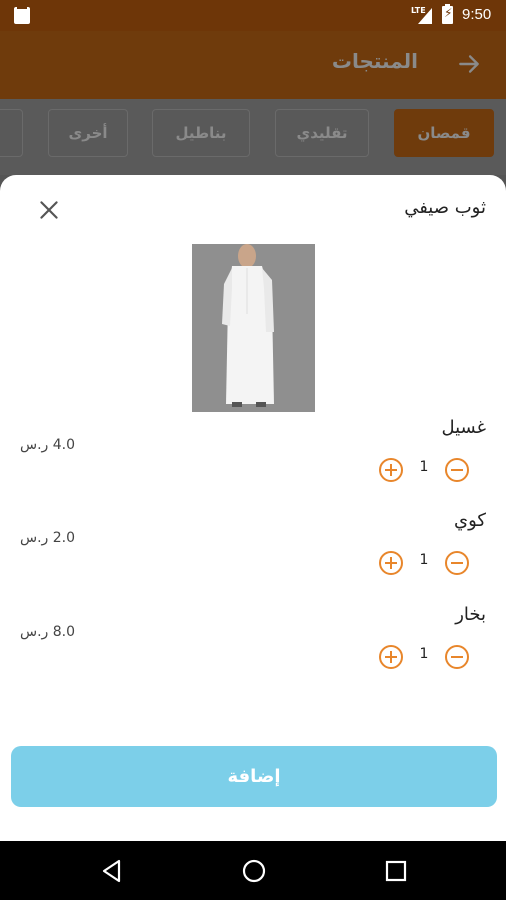 This screenshot has width=506, height=900. Describe the element at coordinates (48, 445) in the screenshot. I see `service-price: 4.0 ر.س` at that location.